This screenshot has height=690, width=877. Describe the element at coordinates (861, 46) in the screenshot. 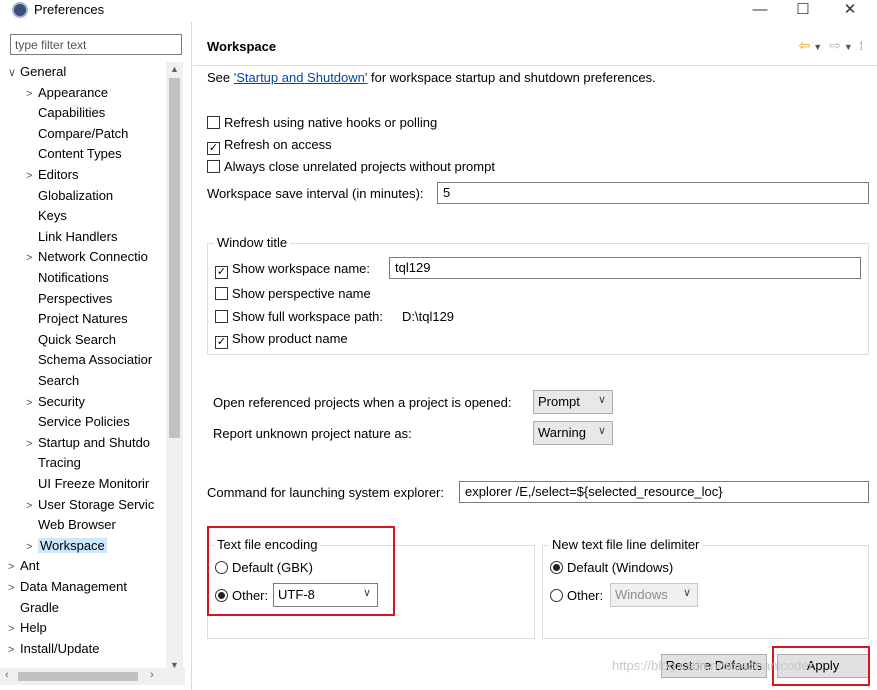

I see `view-menu-icon: ⁞` at that location.